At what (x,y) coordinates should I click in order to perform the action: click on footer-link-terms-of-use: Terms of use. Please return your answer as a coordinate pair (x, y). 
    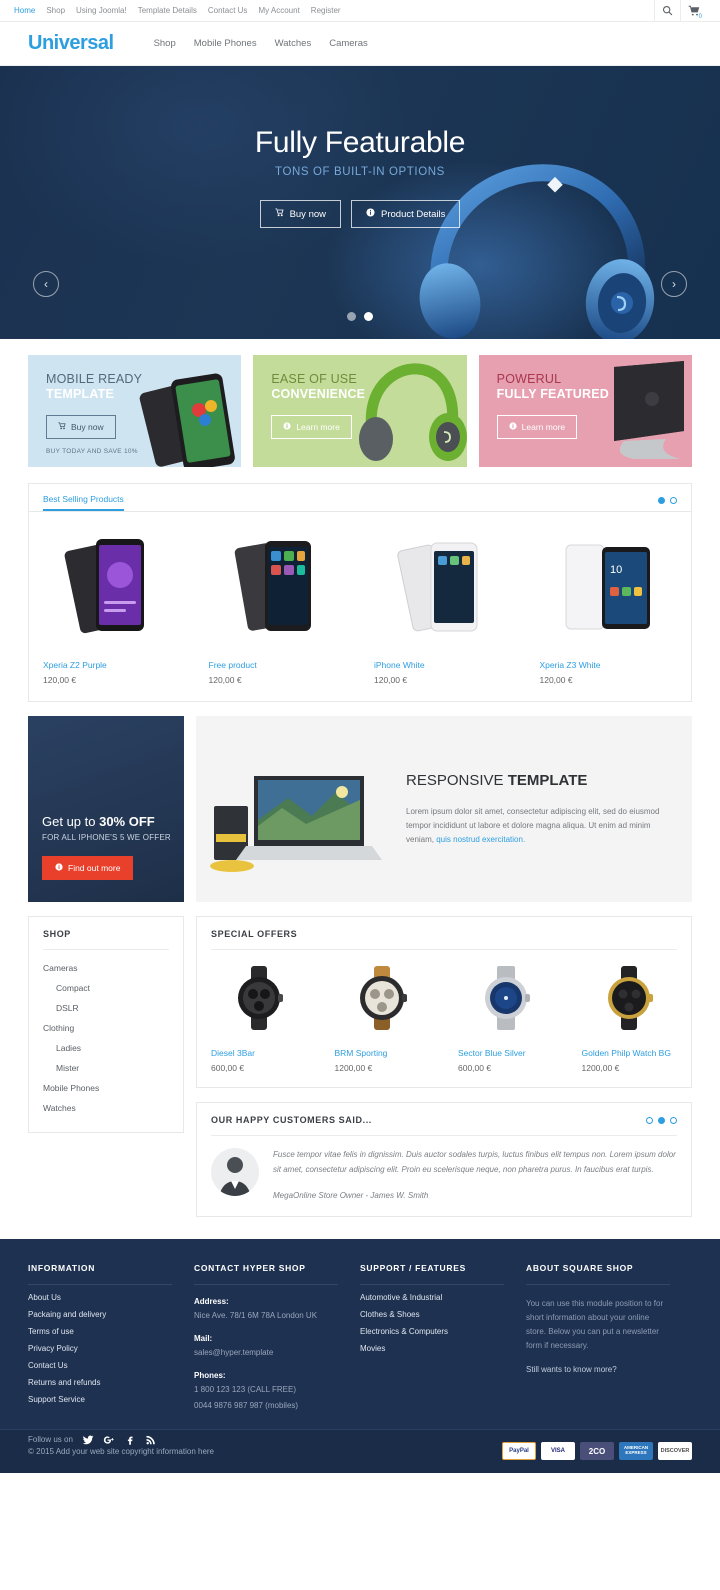
    Looking at the image, I should click on (100, 1331).